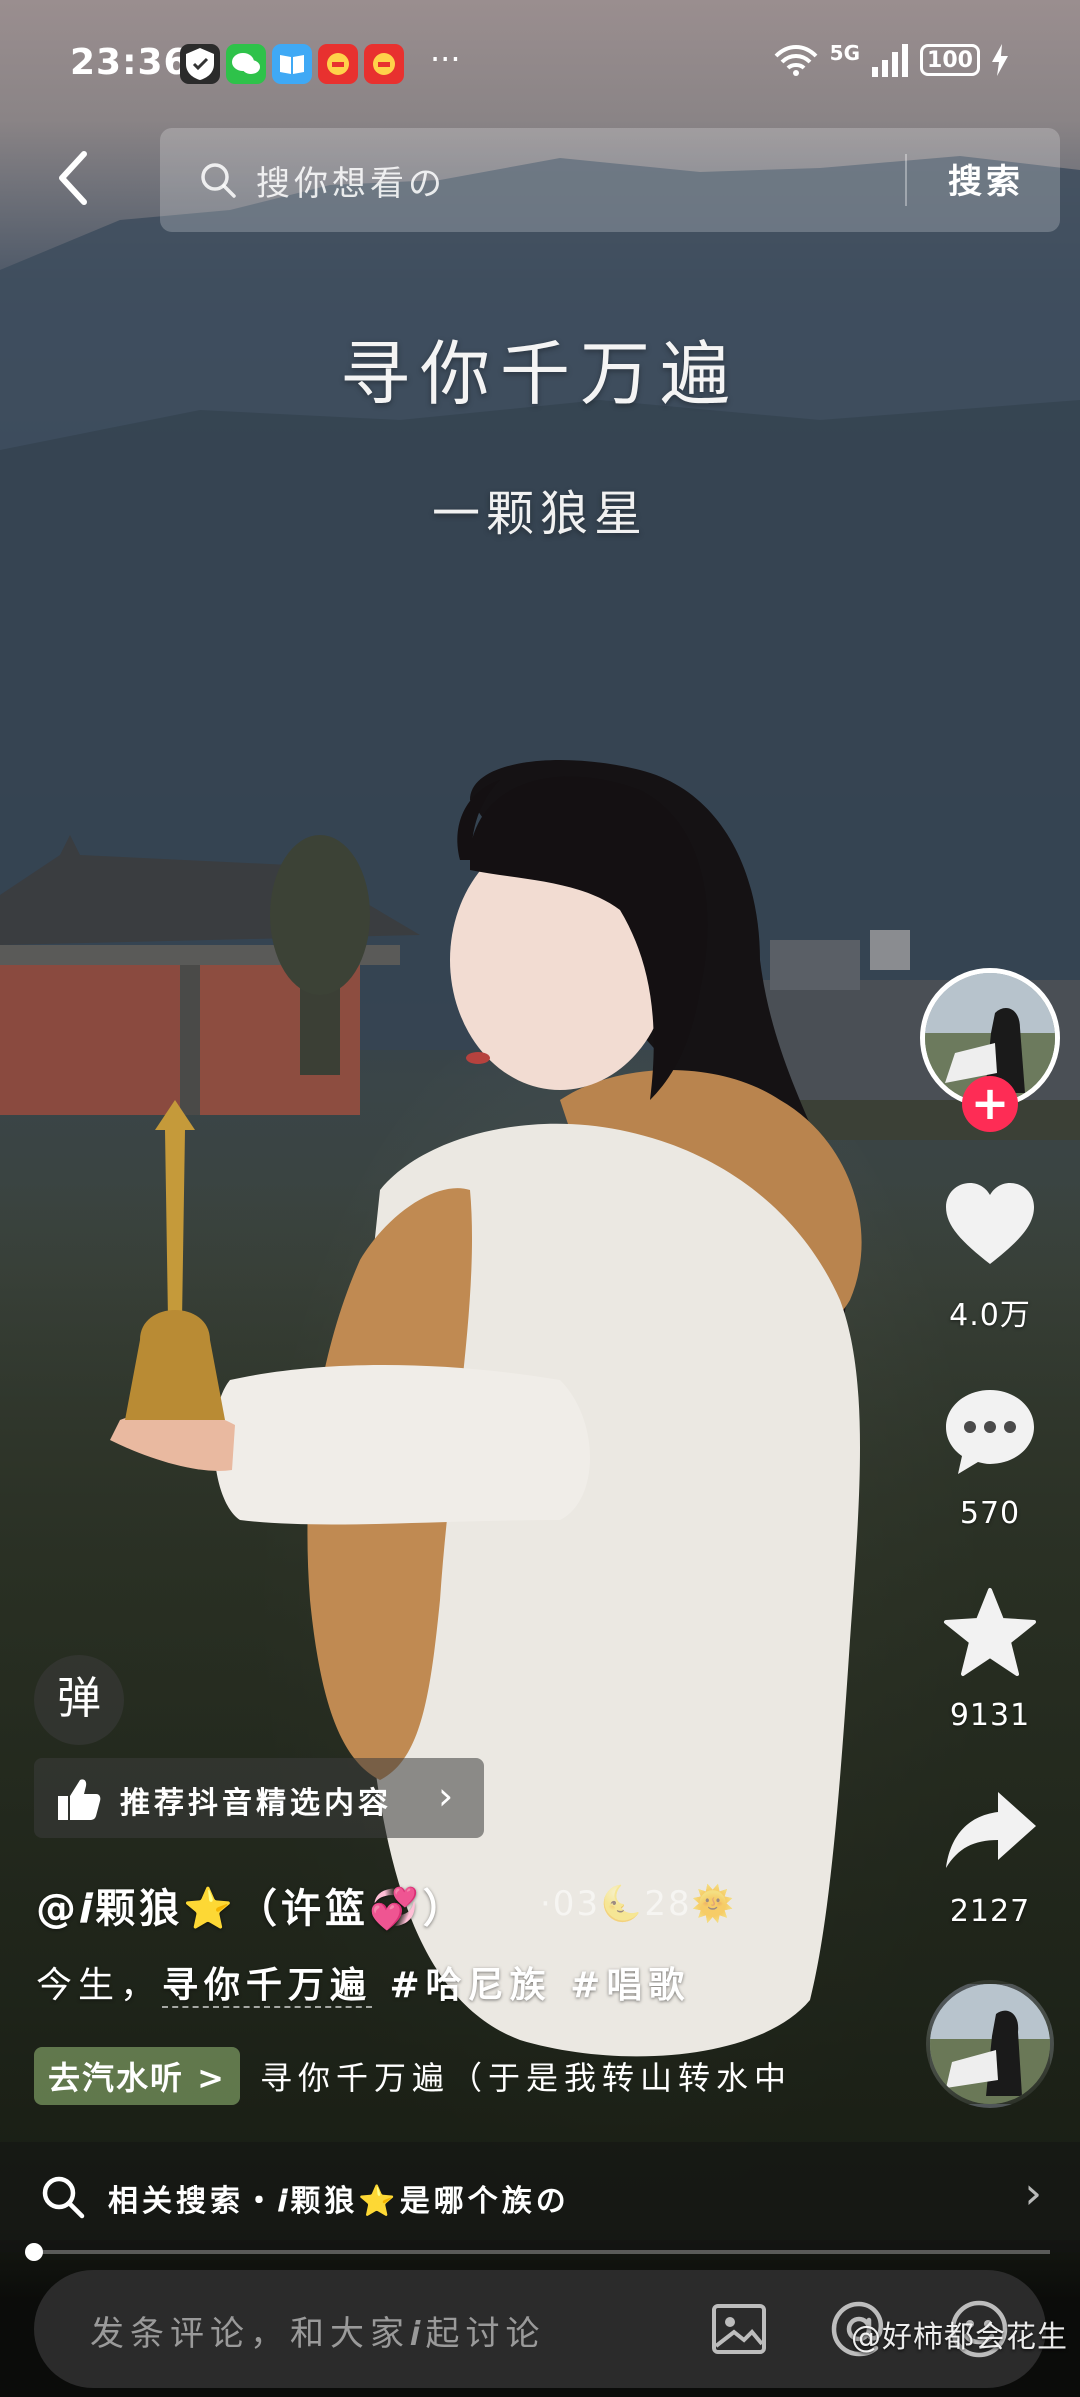 The height and width of the screenshot is (2397, 1080). I want to click on like-button: 4.0万, so click(990, 1255).